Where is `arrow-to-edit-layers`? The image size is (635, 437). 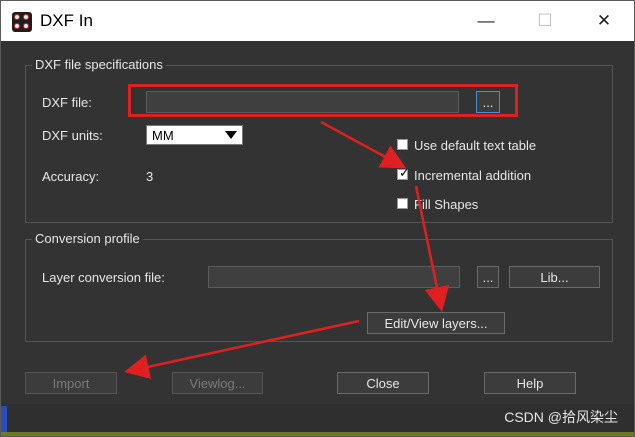
arrow-to-edit-layers is located at coordinates (432, 248).